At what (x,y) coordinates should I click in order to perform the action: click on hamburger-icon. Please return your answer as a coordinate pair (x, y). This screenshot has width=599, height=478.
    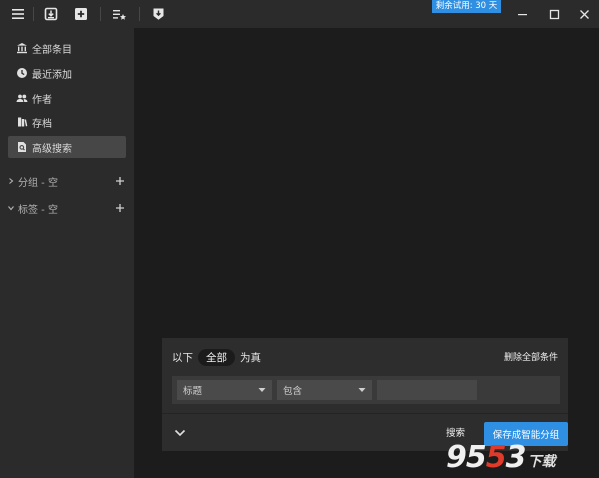
    Looking at the image, I should click on (18, 14).